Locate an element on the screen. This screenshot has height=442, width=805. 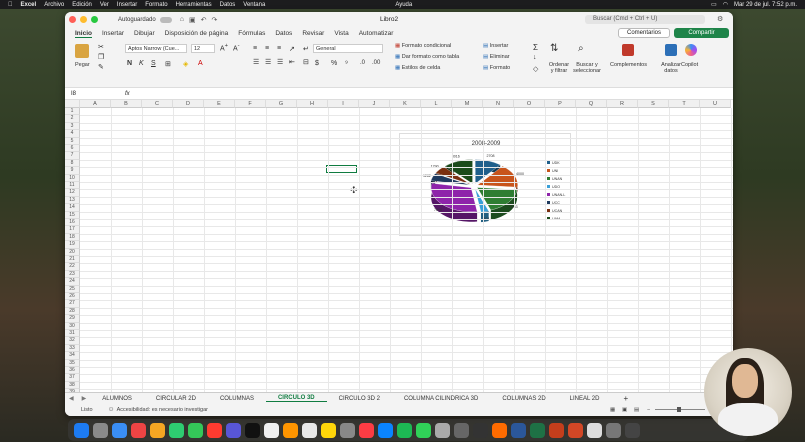
grow-font-icon: A+ is located at coordinates (224, 47).